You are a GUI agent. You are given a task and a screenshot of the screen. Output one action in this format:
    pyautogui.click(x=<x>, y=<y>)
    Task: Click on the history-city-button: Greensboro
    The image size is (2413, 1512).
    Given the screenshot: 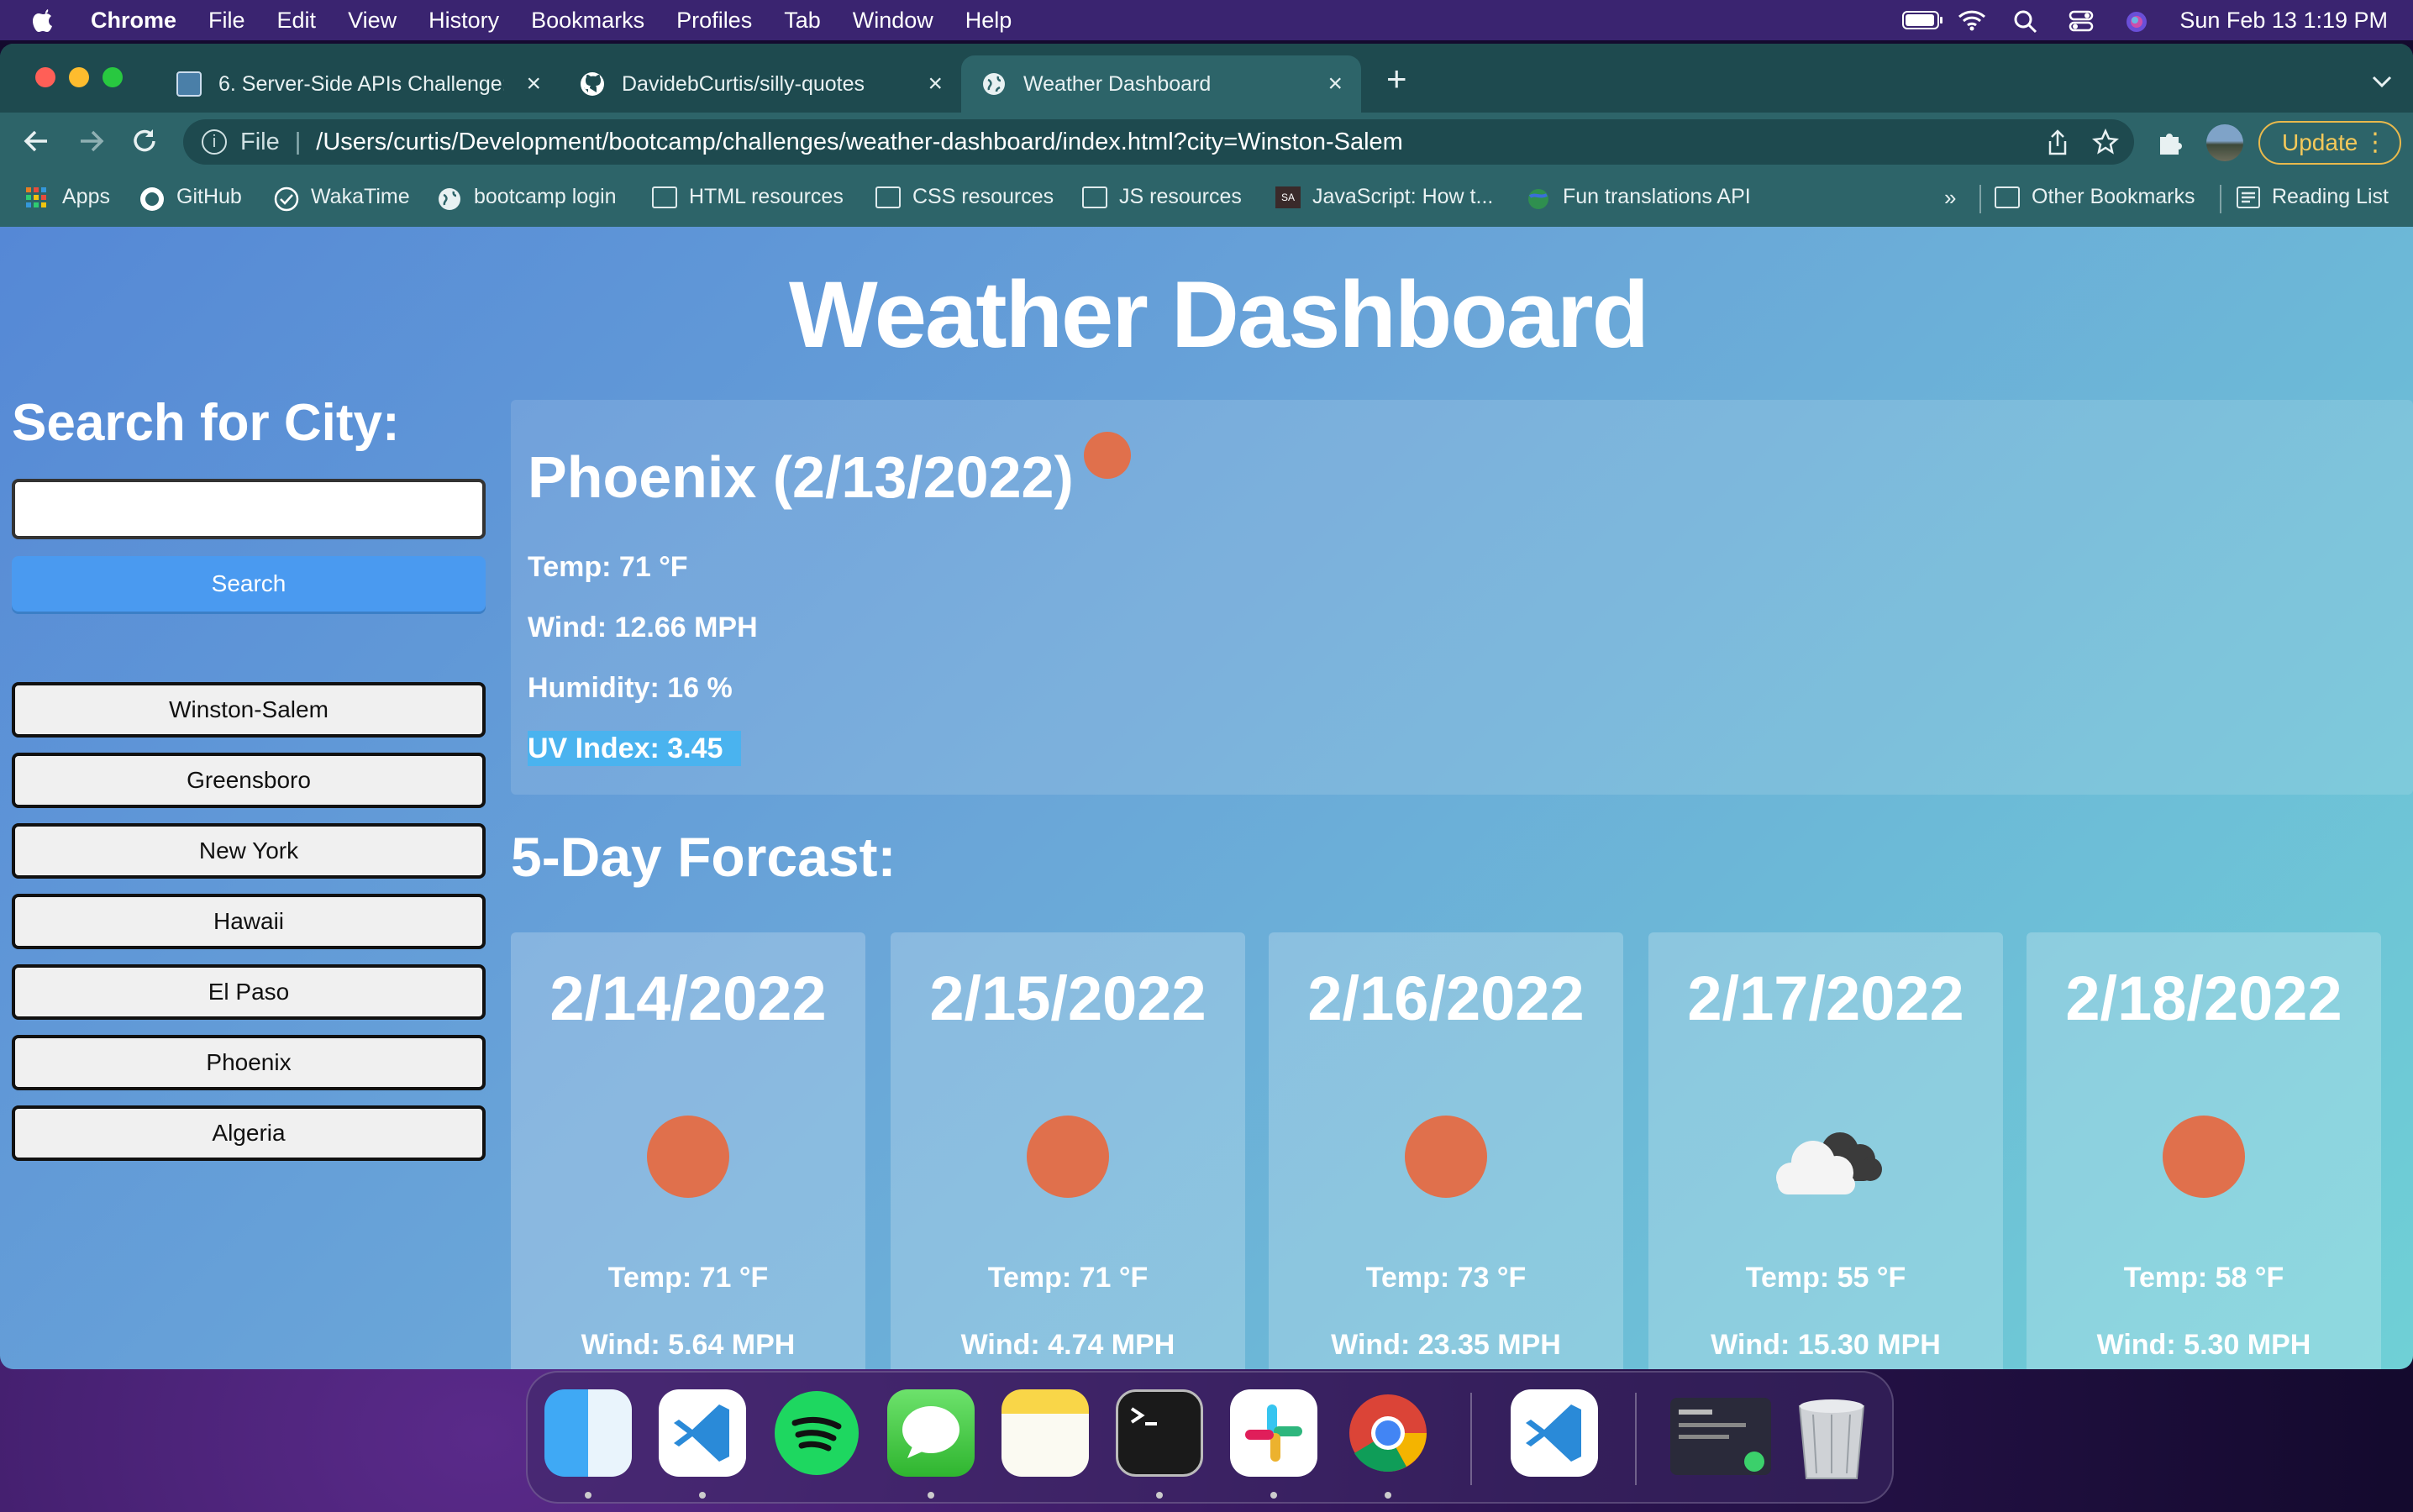 What is the action you would take?
    pyautogui.click(x=249, y=780)
    